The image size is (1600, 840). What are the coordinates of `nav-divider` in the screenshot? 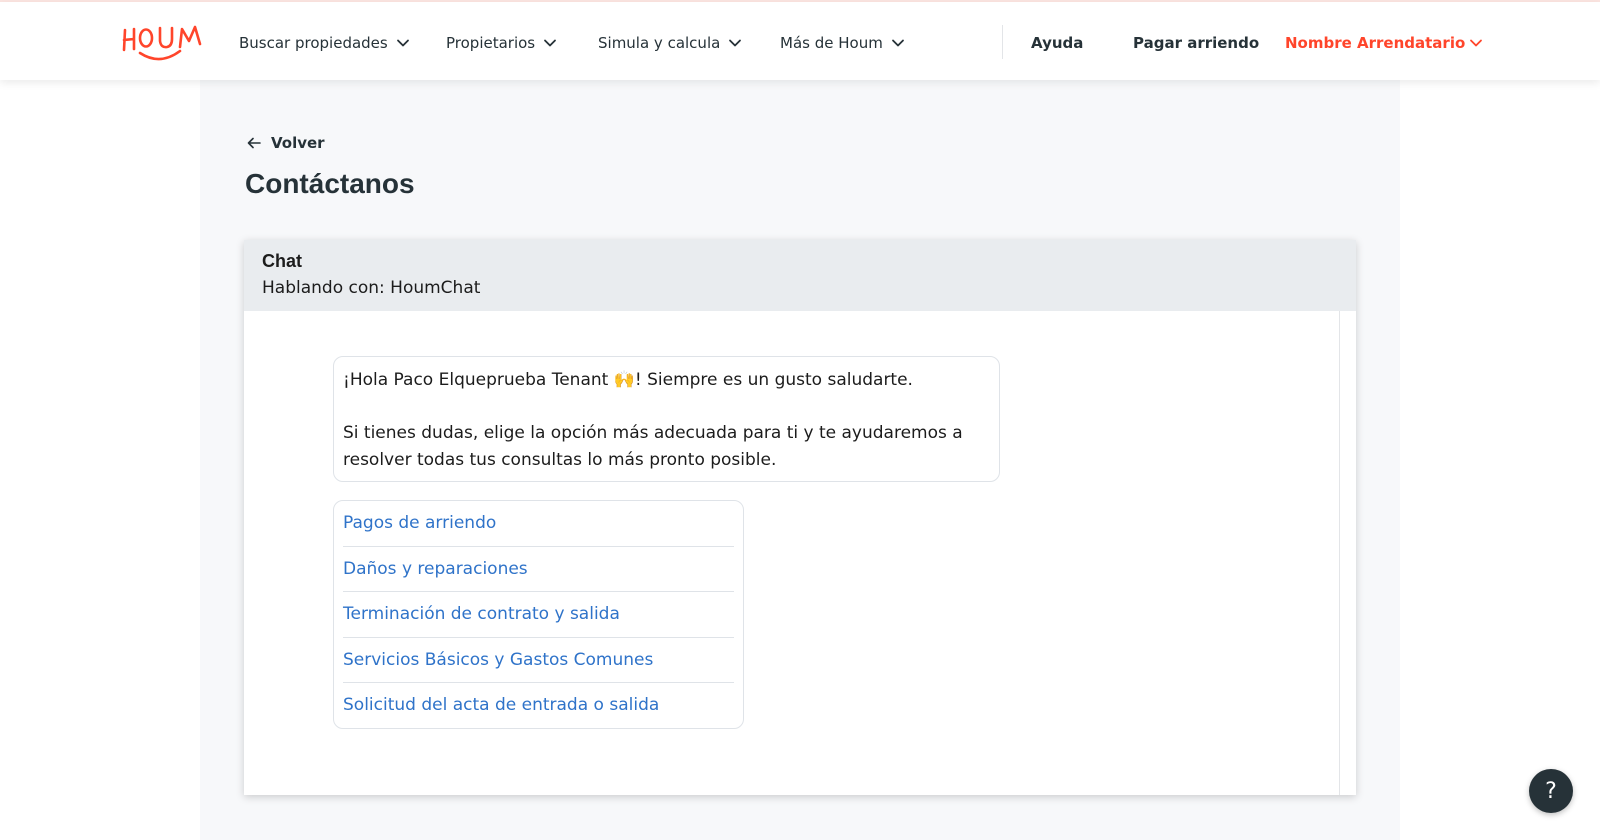 It's located at (1002, 42).